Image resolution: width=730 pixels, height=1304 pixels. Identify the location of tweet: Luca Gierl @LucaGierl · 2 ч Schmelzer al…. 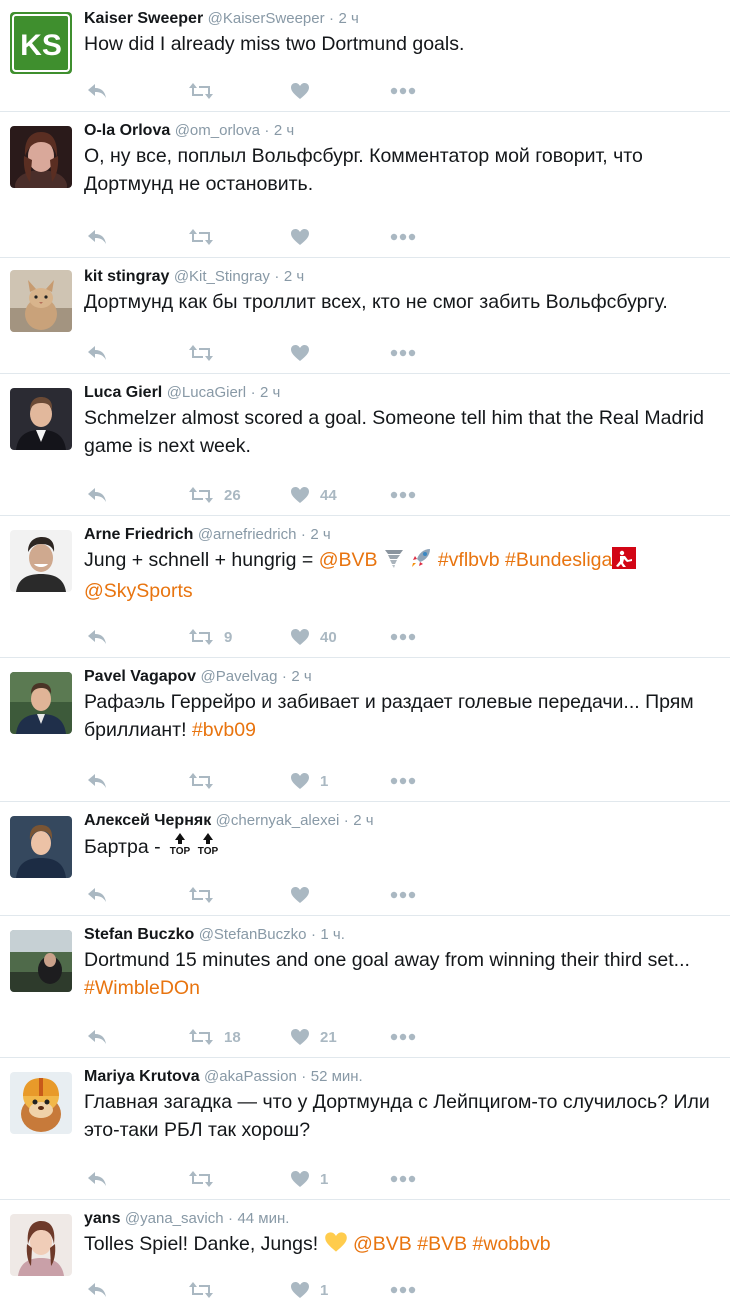
(365, 445).